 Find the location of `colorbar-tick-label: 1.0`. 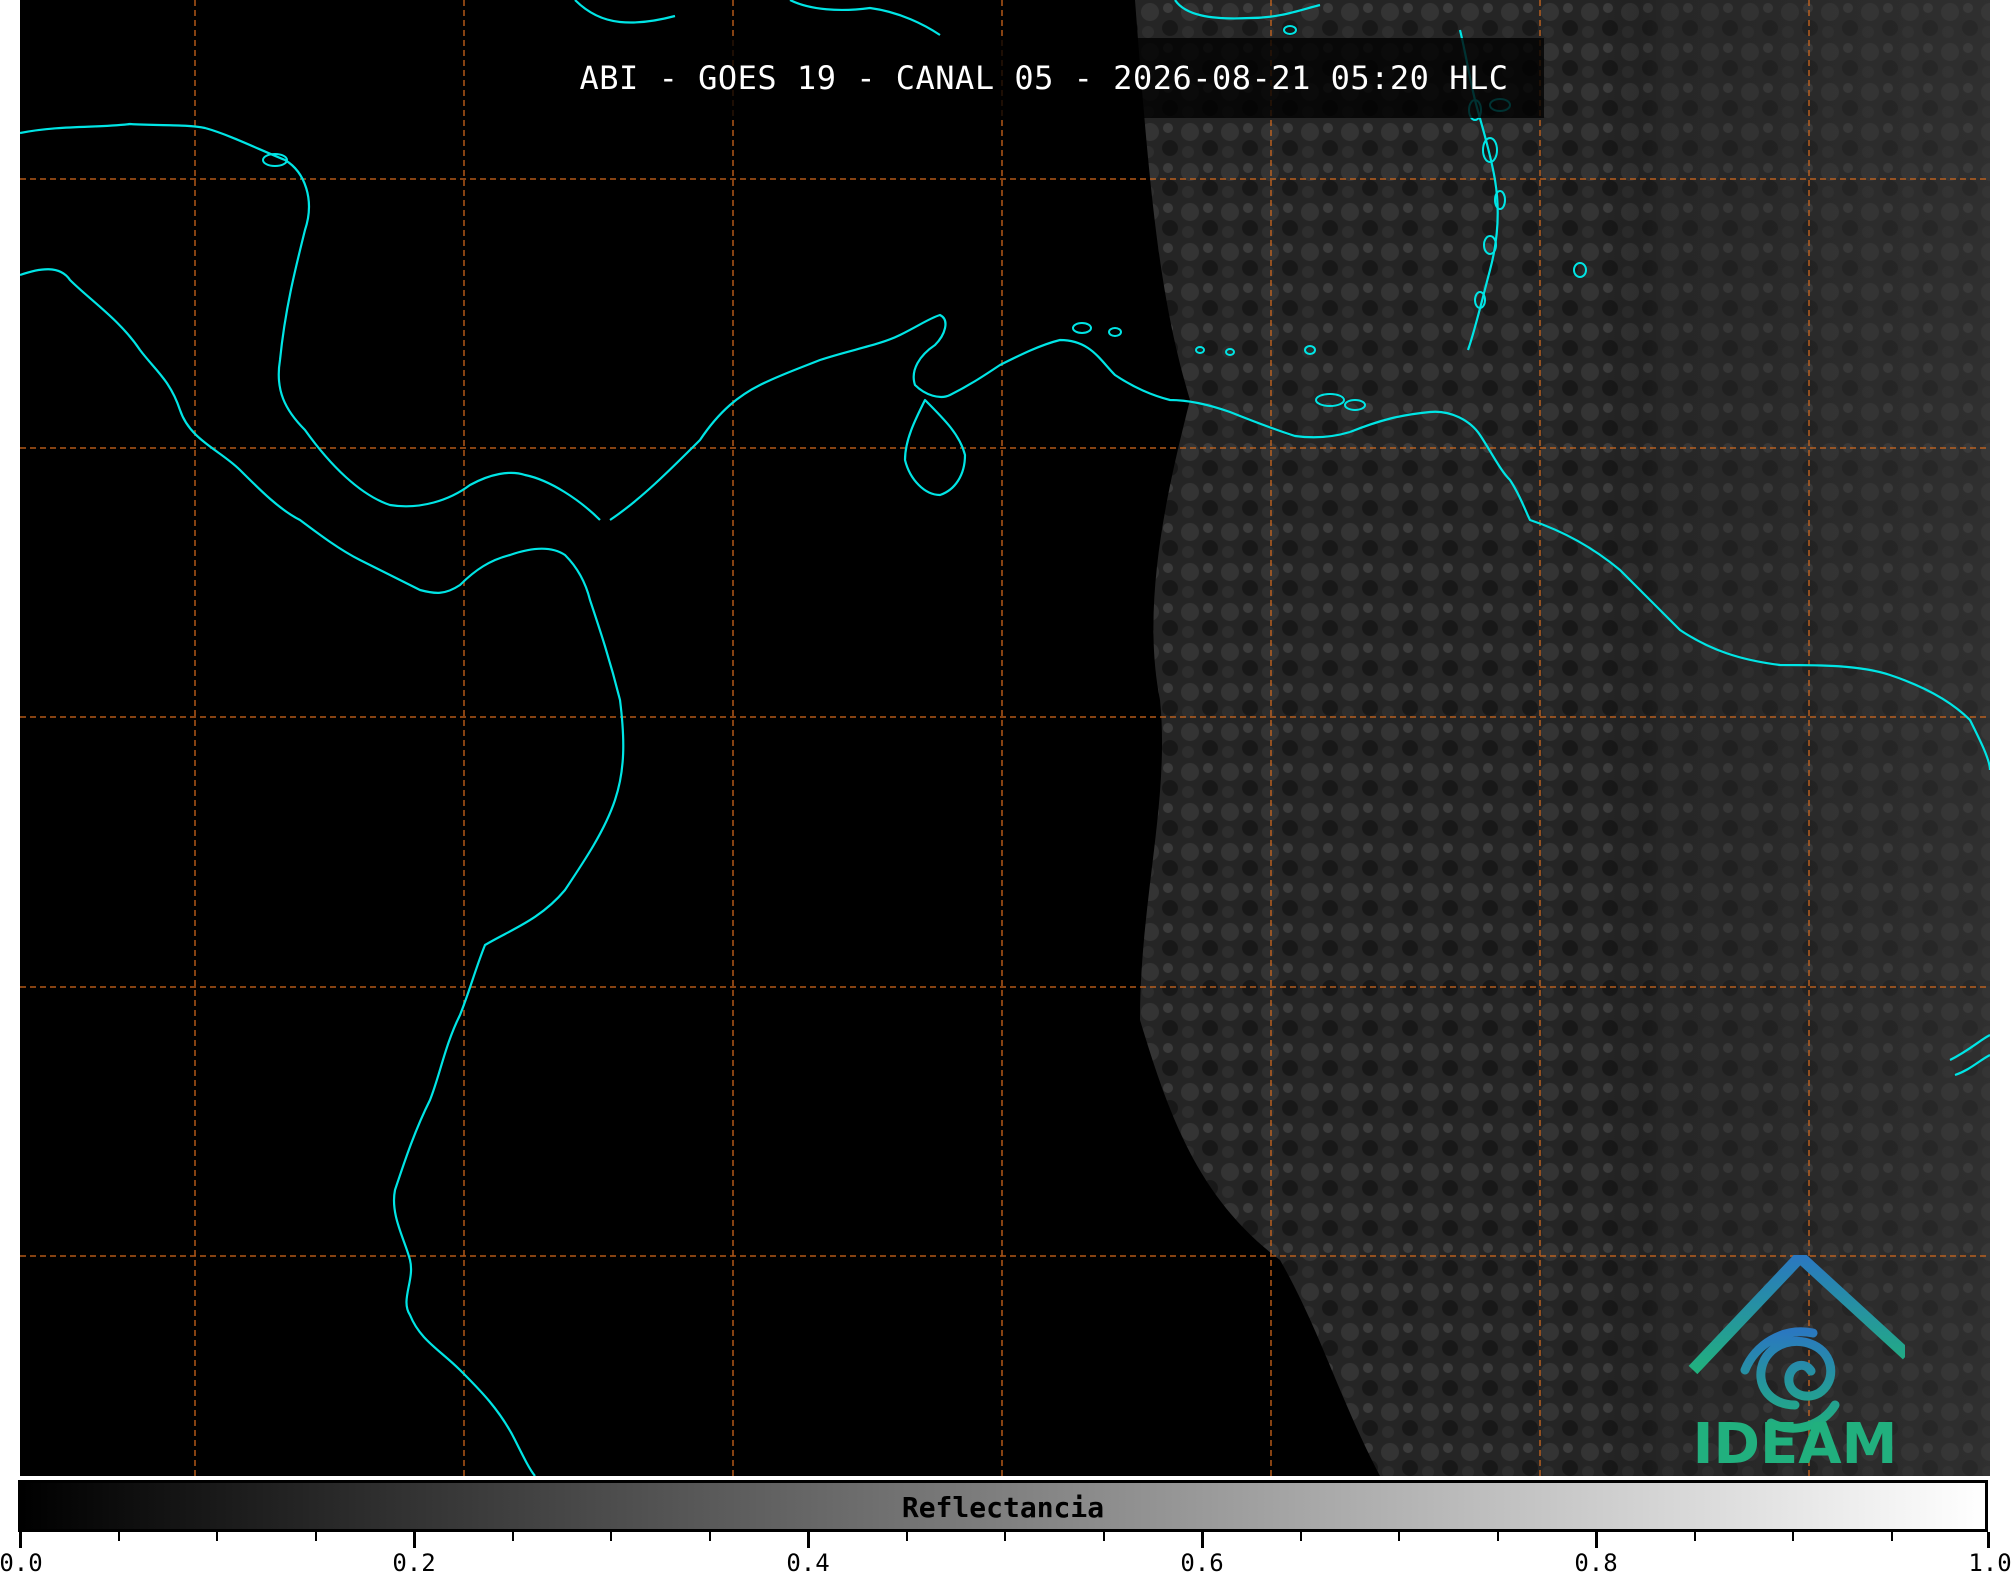

colorbar-tick-label: 1.0 is located at coordinates (1989, 1563).